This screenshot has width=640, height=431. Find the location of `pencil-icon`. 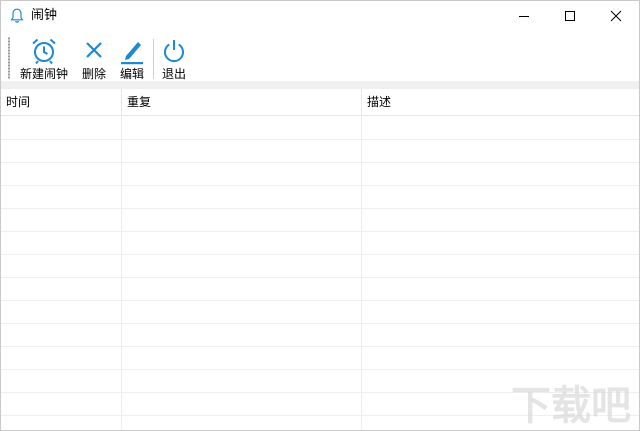

pencil-icon is located at coordinates (132, 53).